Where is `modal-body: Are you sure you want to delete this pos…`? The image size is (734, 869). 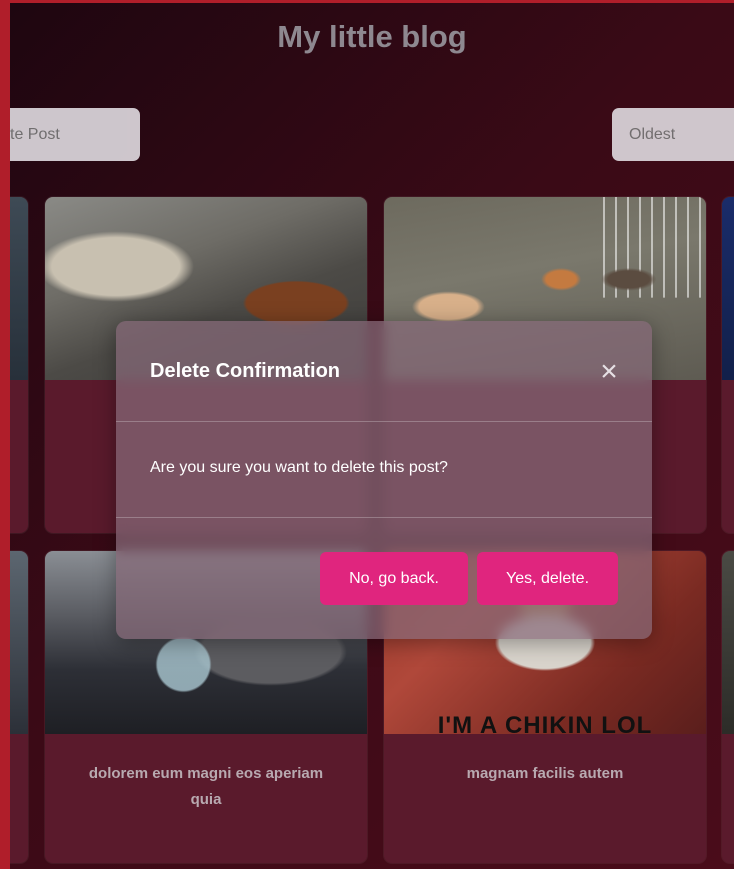 modal-body: Are you sure you want to delete this pos… is located at coordinates (384, 469).